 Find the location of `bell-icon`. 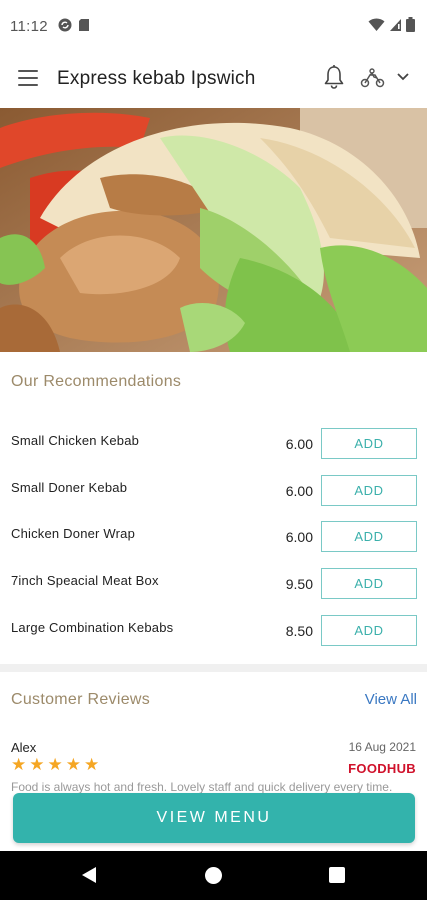

bell-icon is located at coordinates (334, 77).